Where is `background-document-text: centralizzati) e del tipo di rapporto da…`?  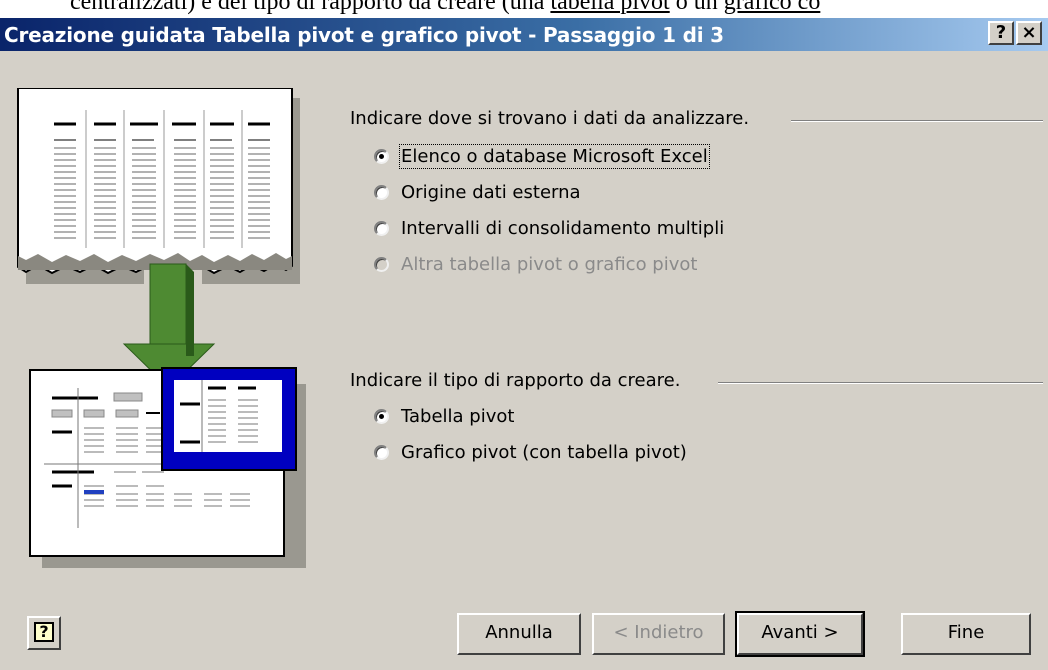
background-document-text: centralizzati) e del tipo di rapporto da… is located at coordinates (559, 9).